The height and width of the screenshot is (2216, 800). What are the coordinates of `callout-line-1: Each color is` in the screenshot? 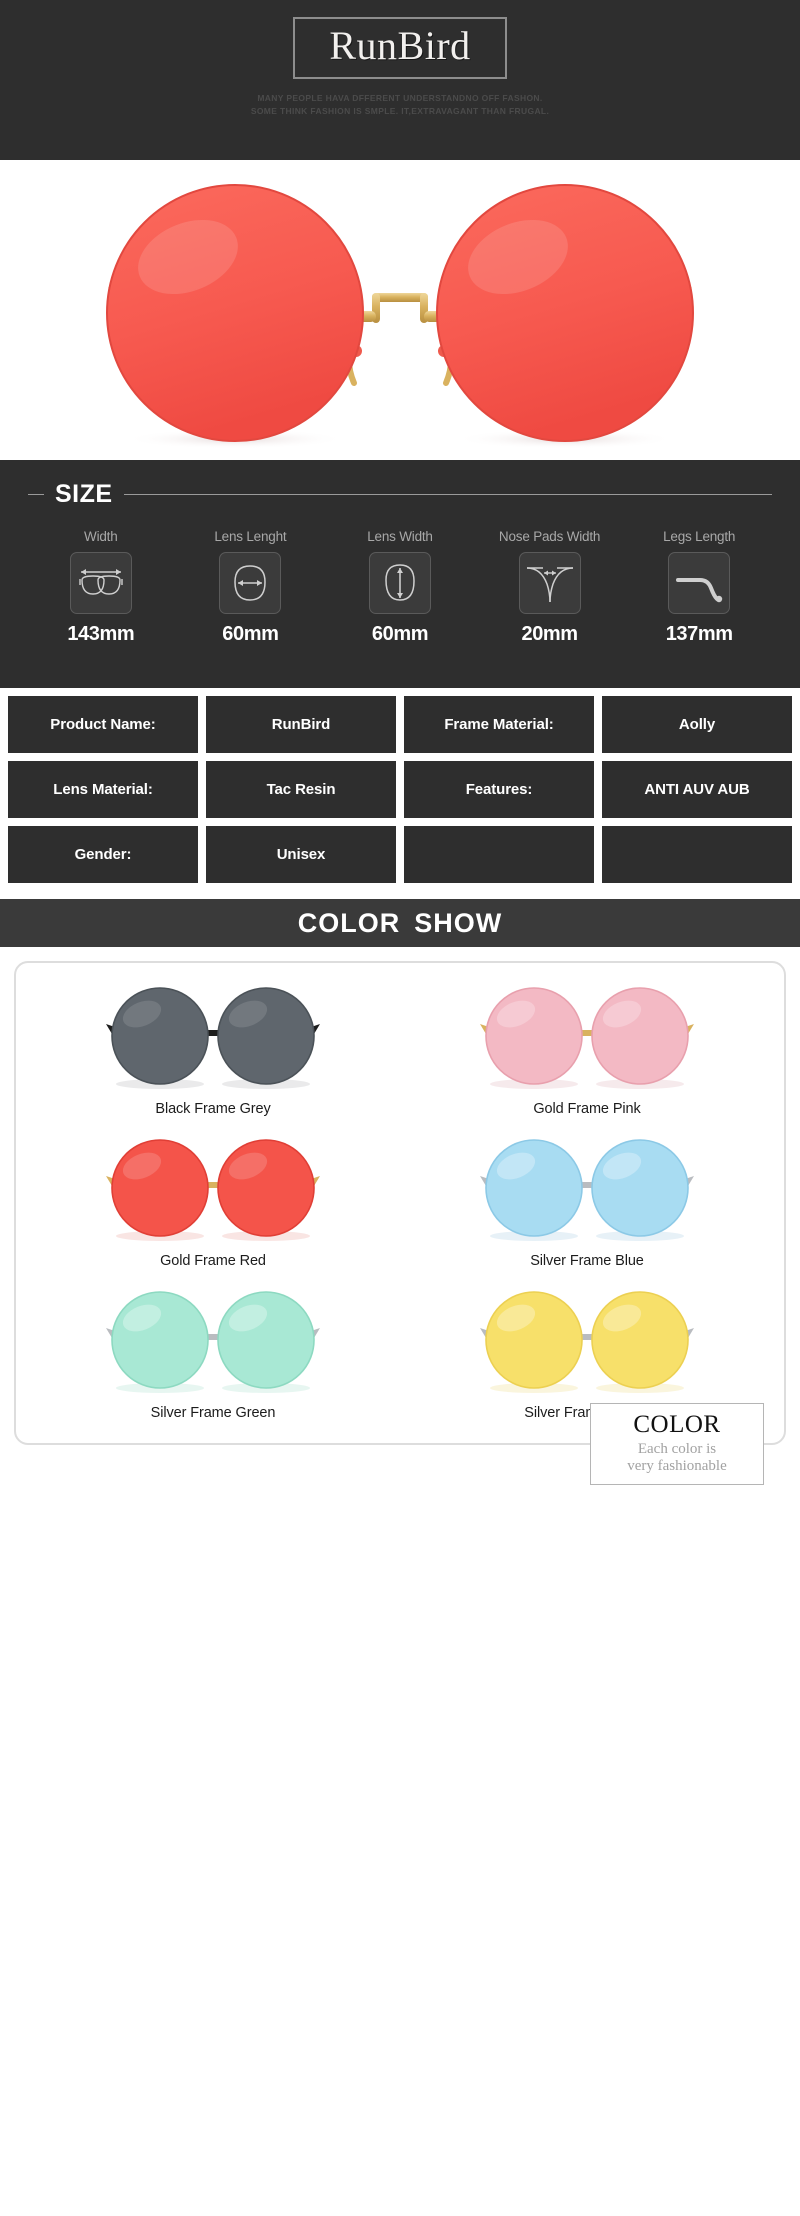 It's located at (677, 1448).